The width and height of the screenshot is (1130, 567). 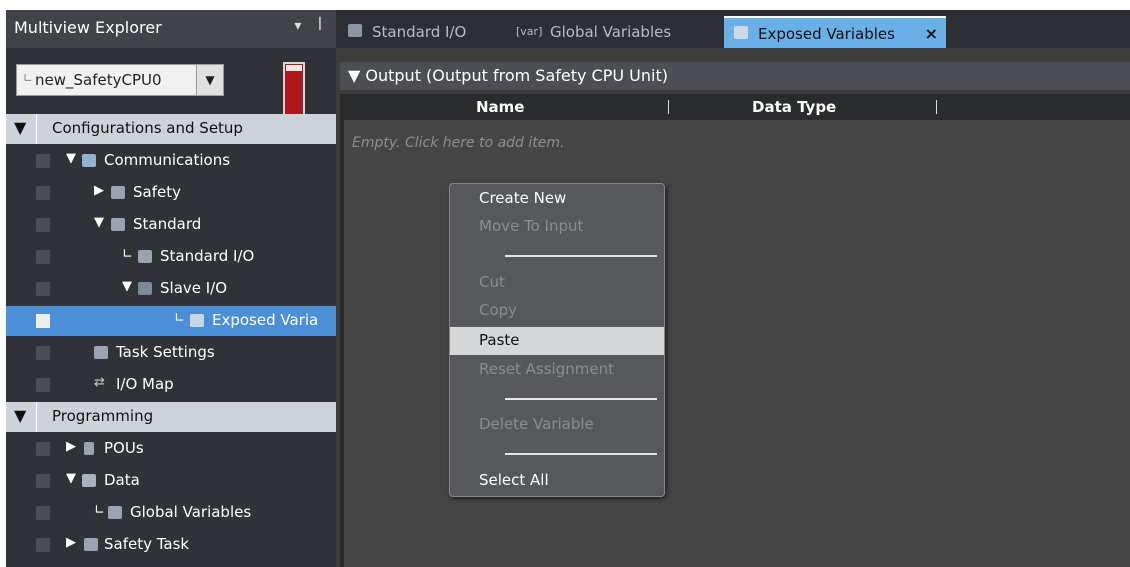 What do you see at coordinates (207, 256) in the screenshot?
I see `tree-label: Standard I/O` at bounding box center [207, 256].